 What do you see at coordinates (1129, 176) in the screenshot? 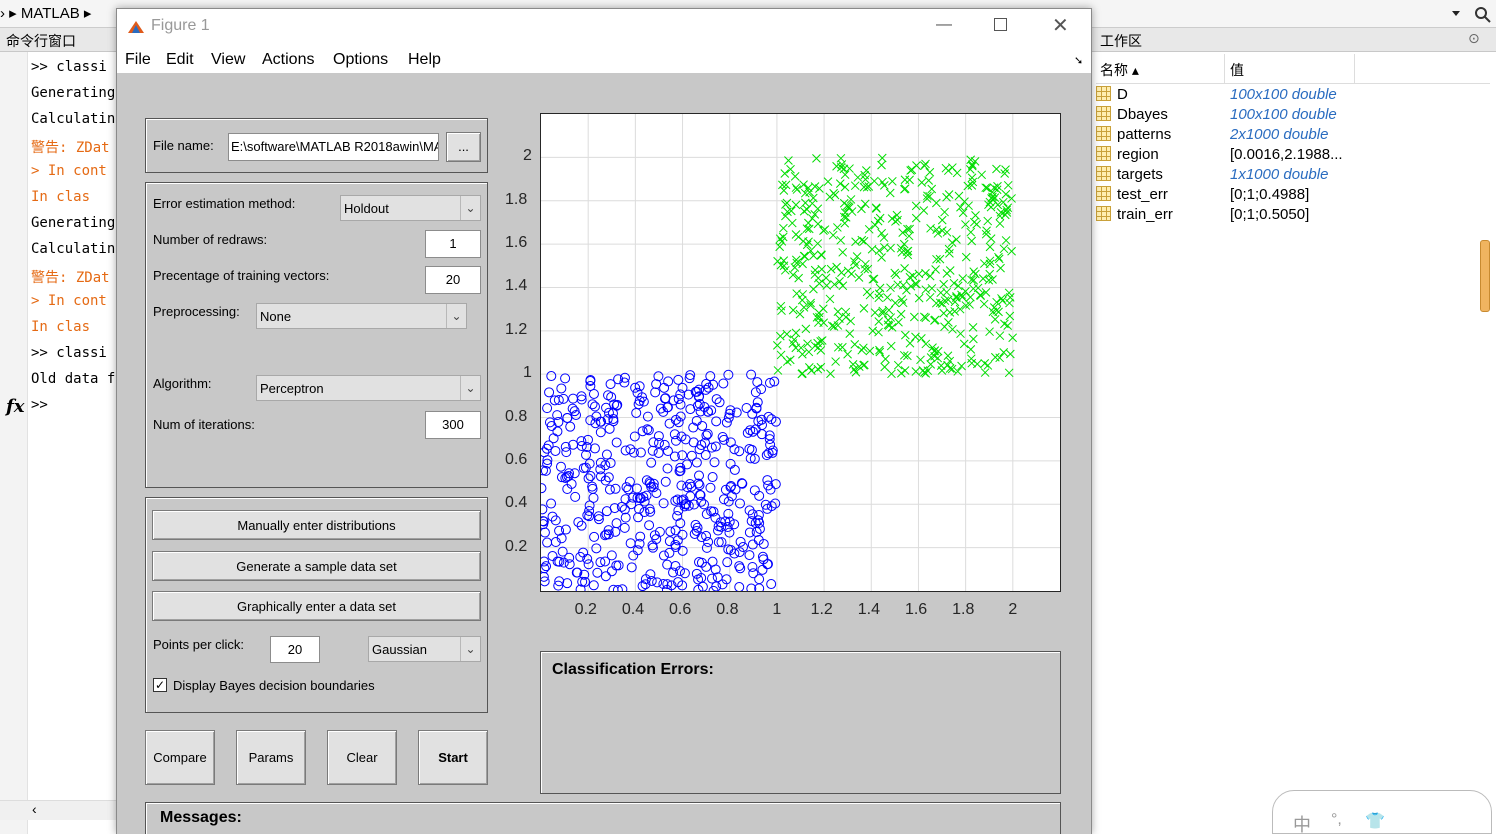
I see `workspace-variable: targets` at bounding box center [1129, 176].